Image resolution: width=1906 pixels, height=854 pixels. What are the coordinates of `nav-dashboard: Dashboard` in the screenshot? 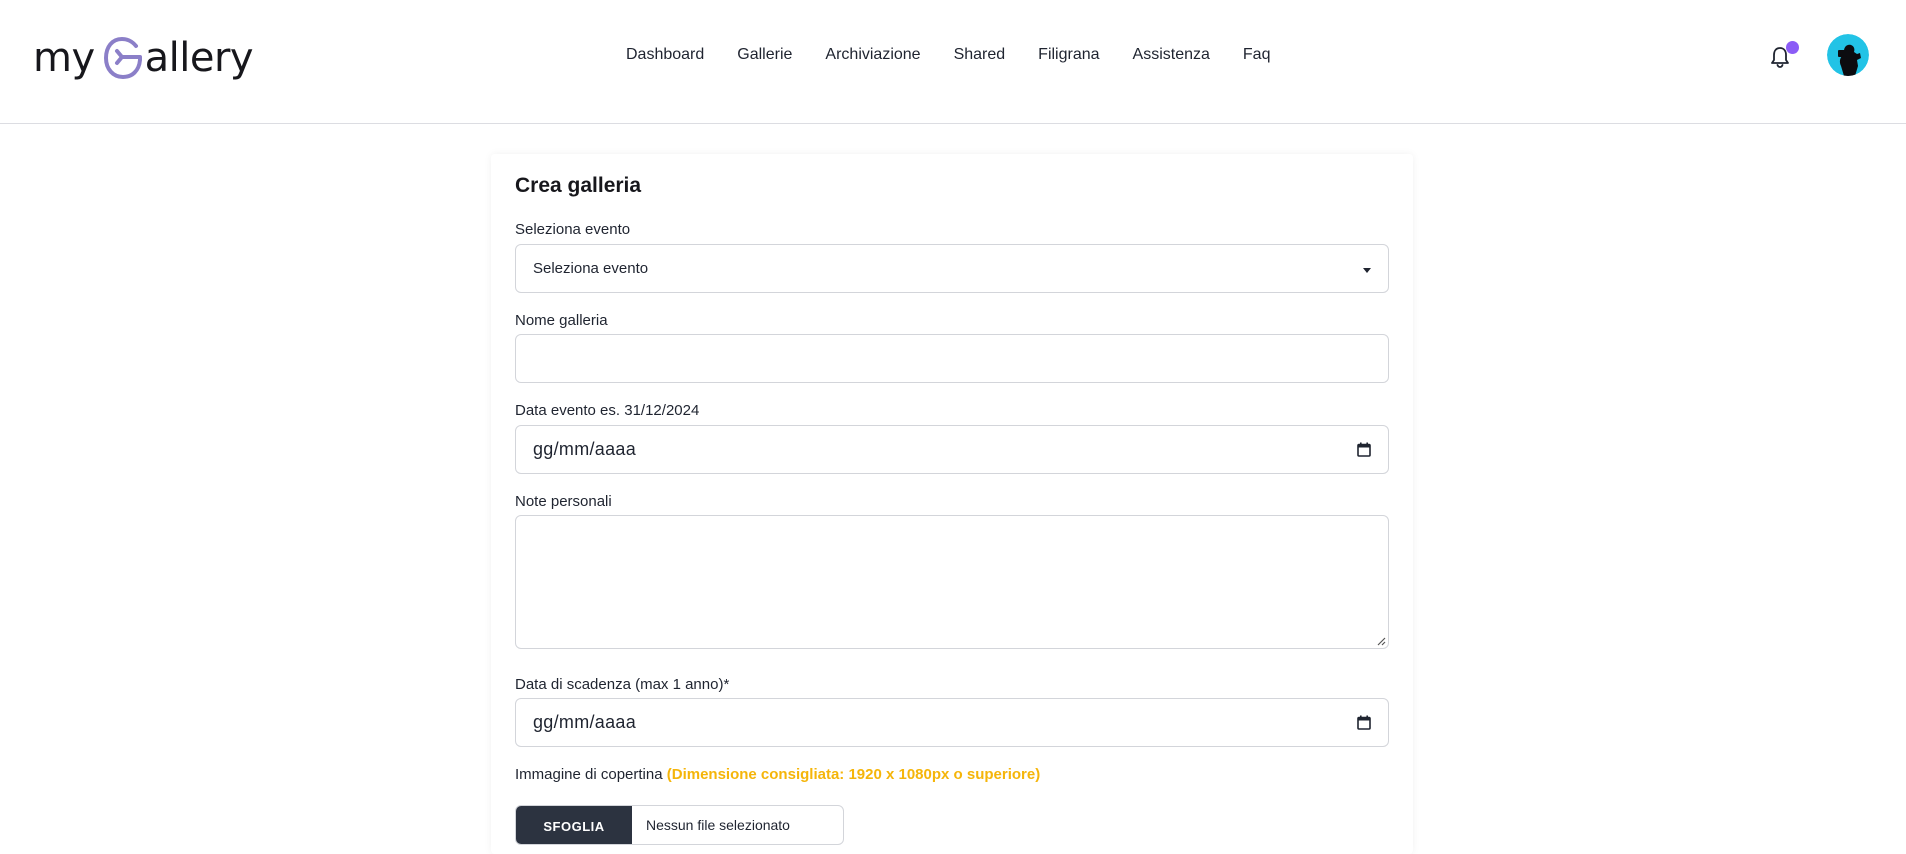 It's located at (665, 55).